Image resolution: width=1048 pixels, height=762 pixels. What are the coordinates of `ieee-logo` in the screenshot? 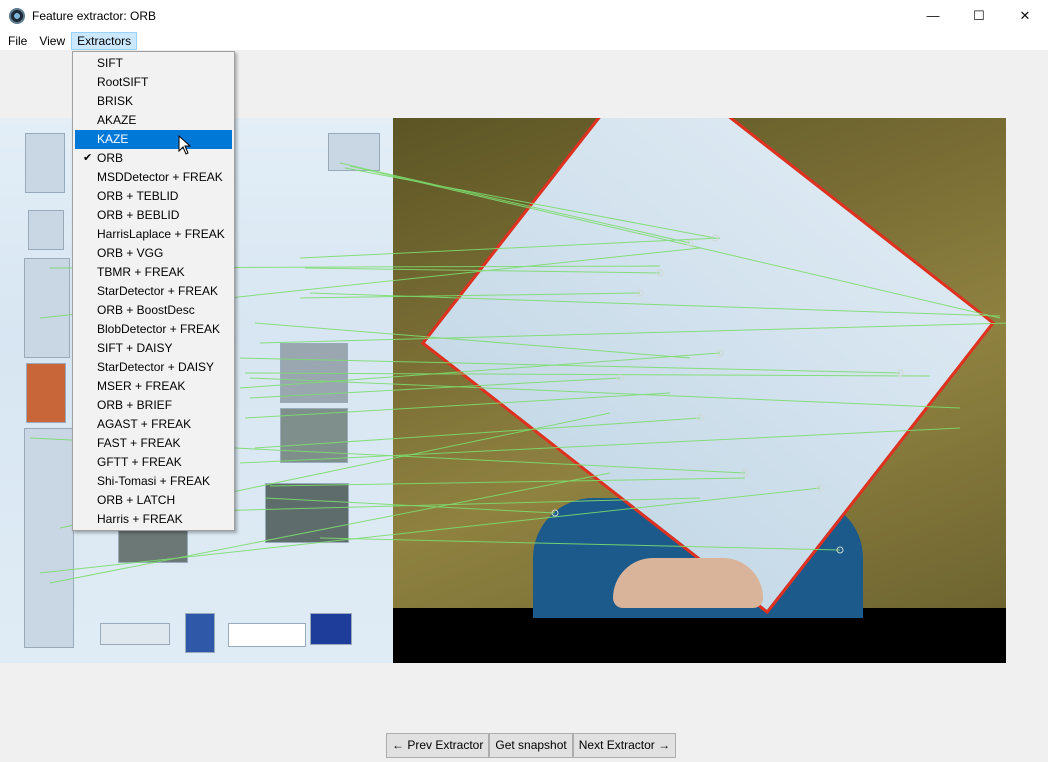 It's located at (45, 163).